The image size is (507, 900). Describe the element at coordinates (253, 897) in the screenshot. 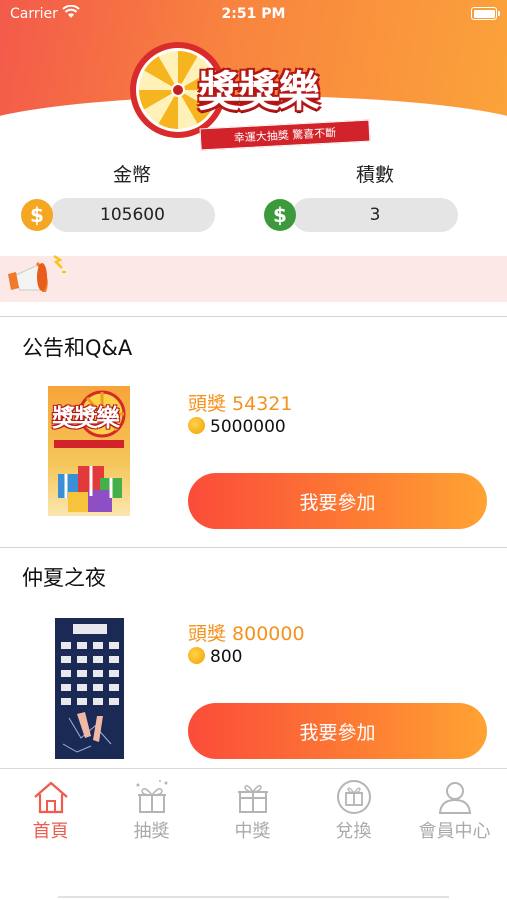

I see `home-indicator` at that location.